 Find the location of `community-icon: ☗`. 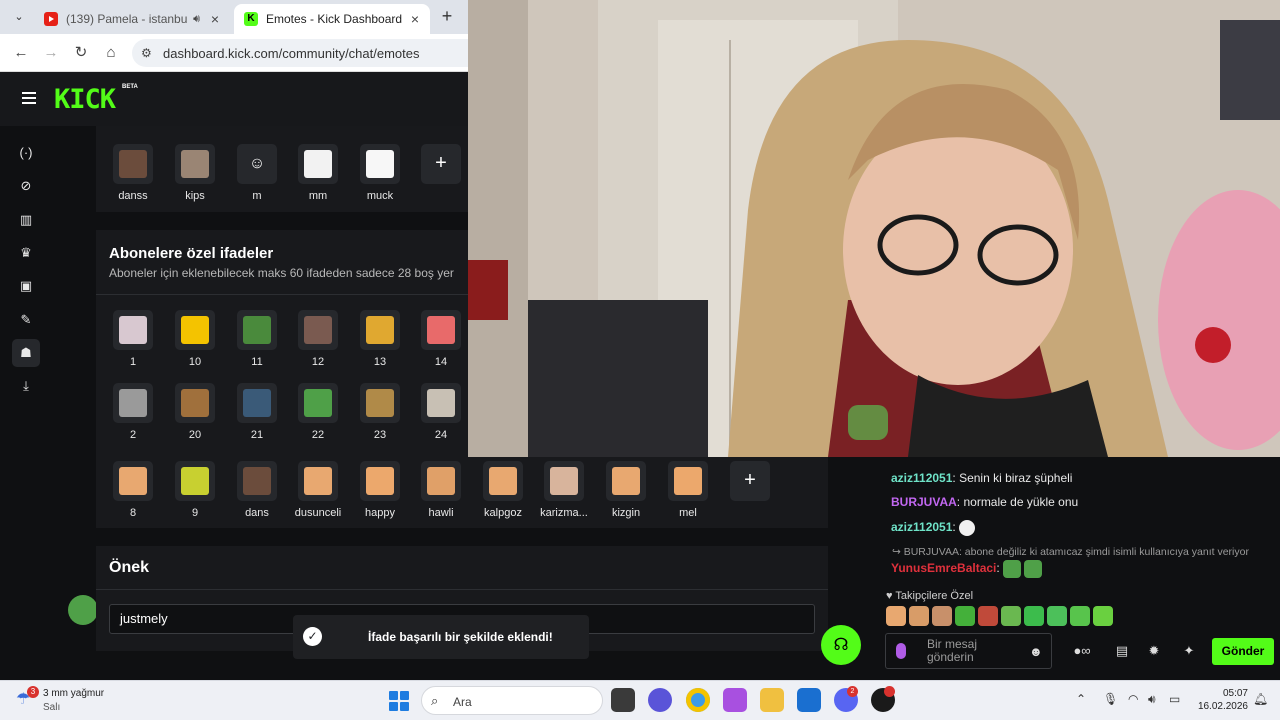

community-icon: ☗ is located at coordinates (26, 353).